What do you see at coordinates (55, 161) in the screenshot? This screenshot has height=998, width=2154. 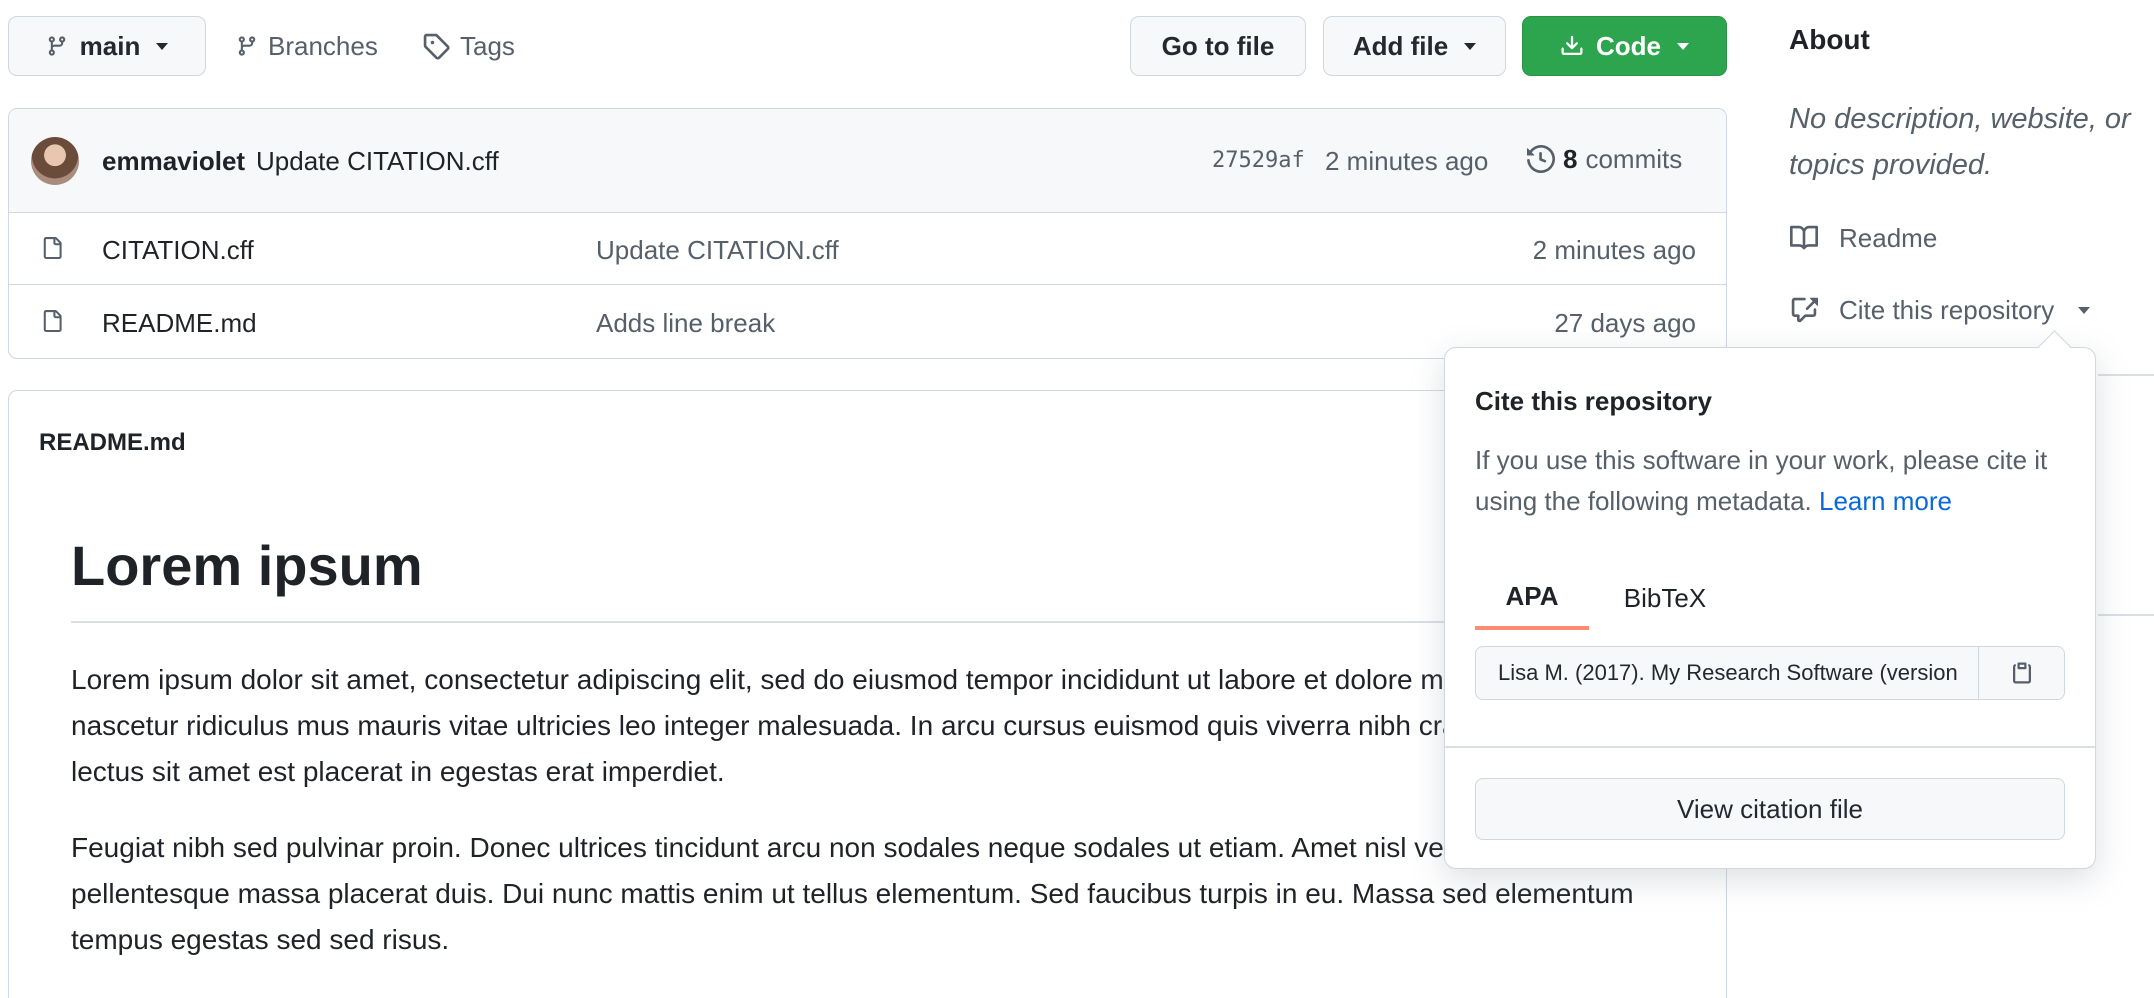 I see `avatar` at bounding box center [55, 161].